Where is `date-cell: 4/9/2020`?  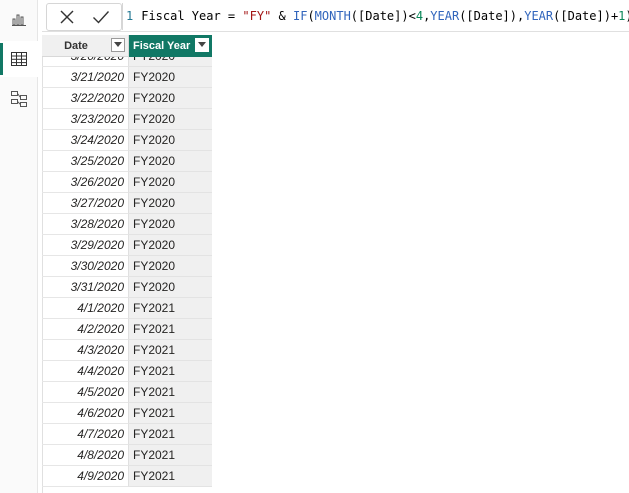 date-cell: 4/9/2020 is located at coordinates (85, 476).